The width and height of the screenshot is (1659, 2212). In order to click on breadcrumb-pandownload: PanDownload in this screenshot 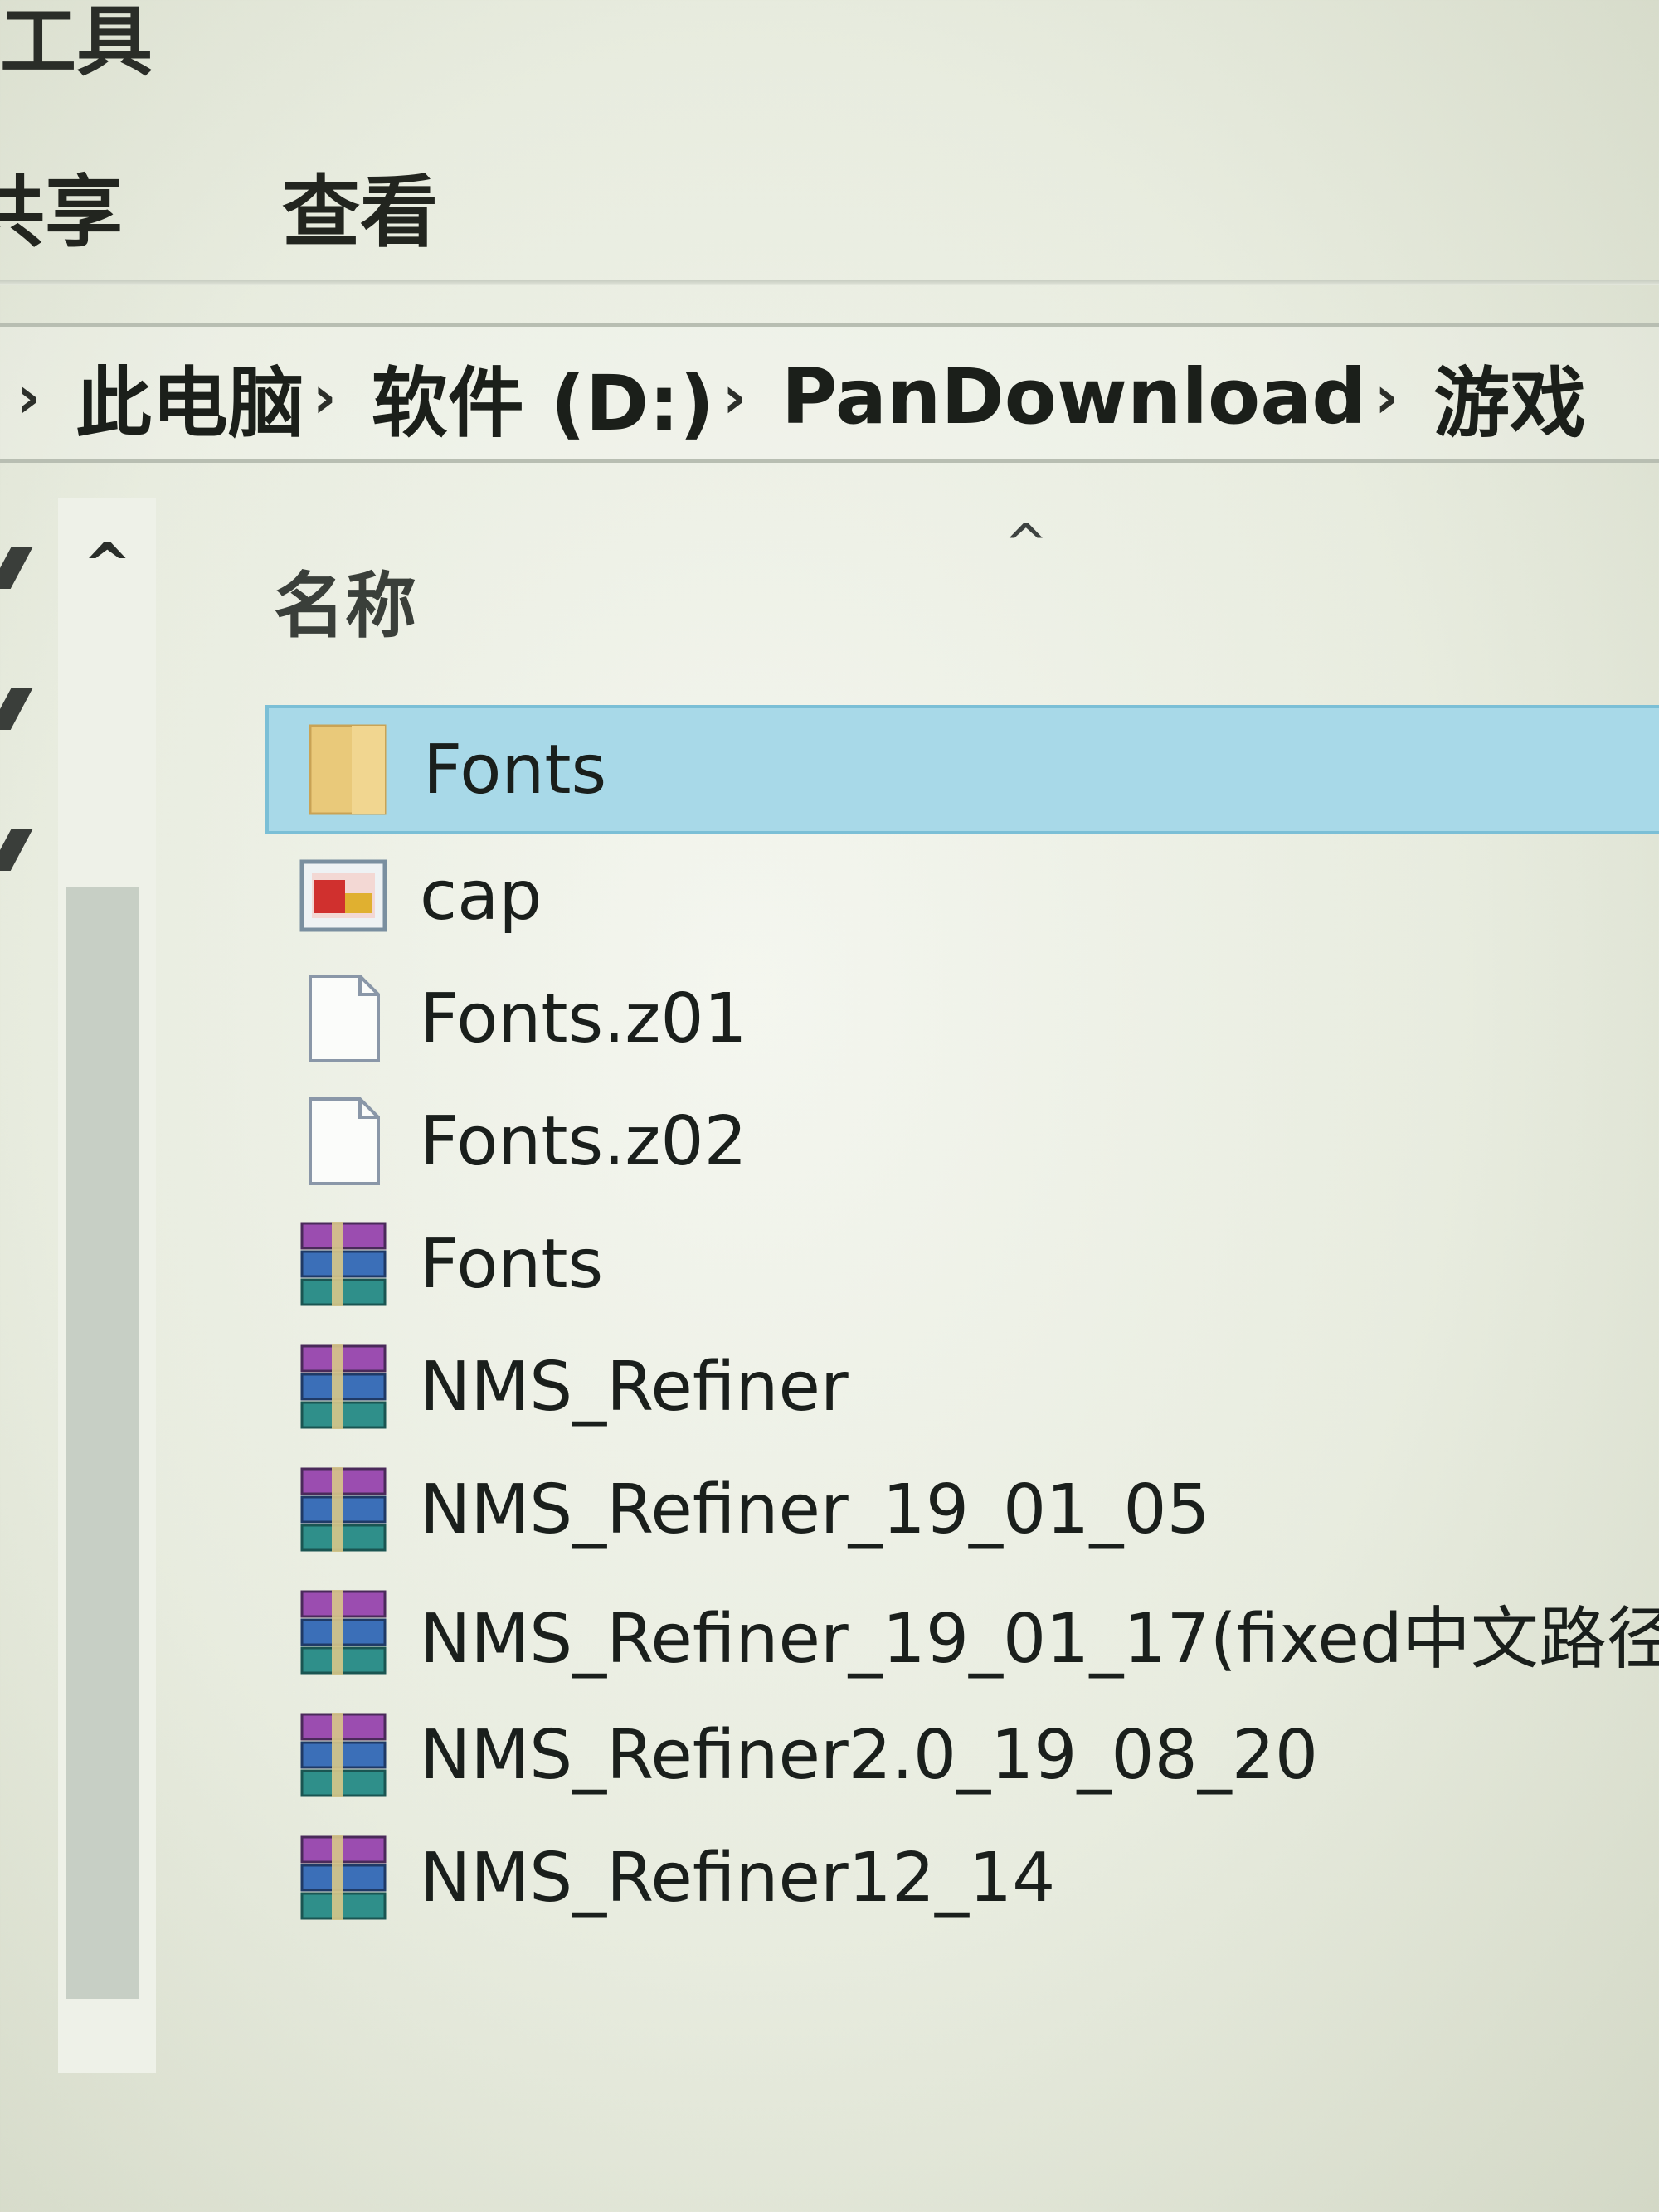, I will do `click(1073, 396)`.